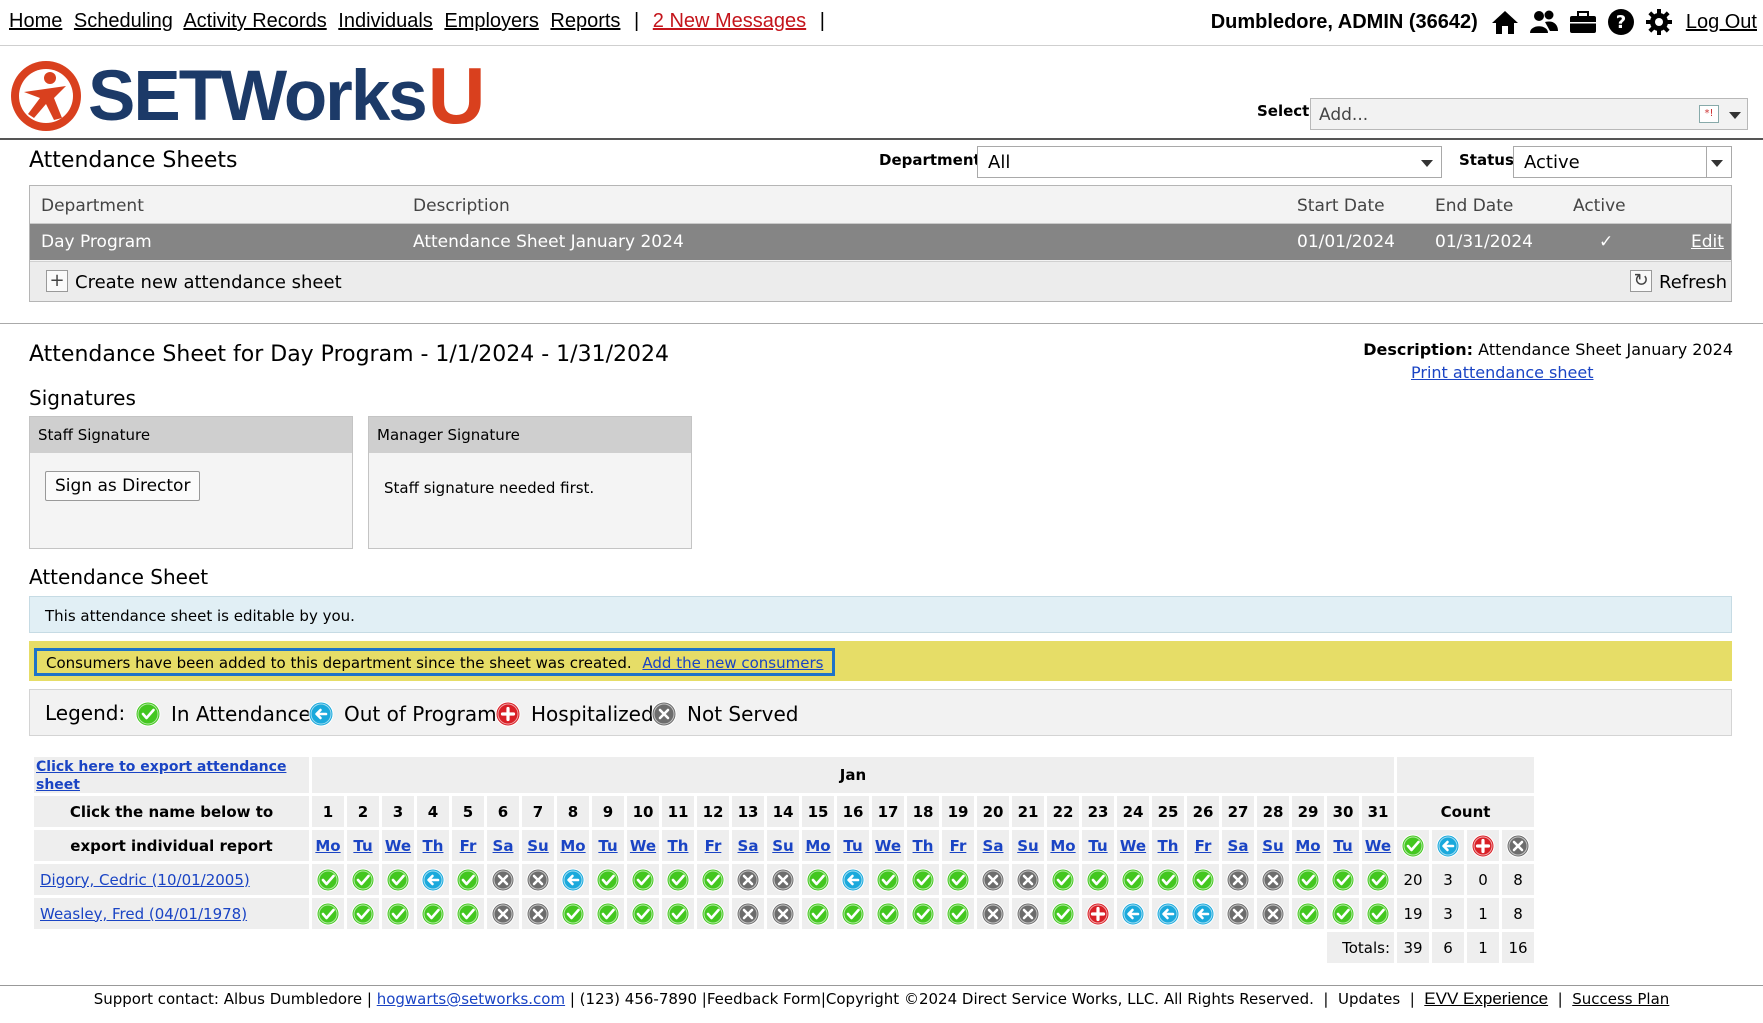 Image resolution: width=1763 pixels, height=1023 pixels. What do you see at coordinates (1641, 281) in the screenshot?
I see `refresh-icon: ↻` at bounding box center [1641, 281].